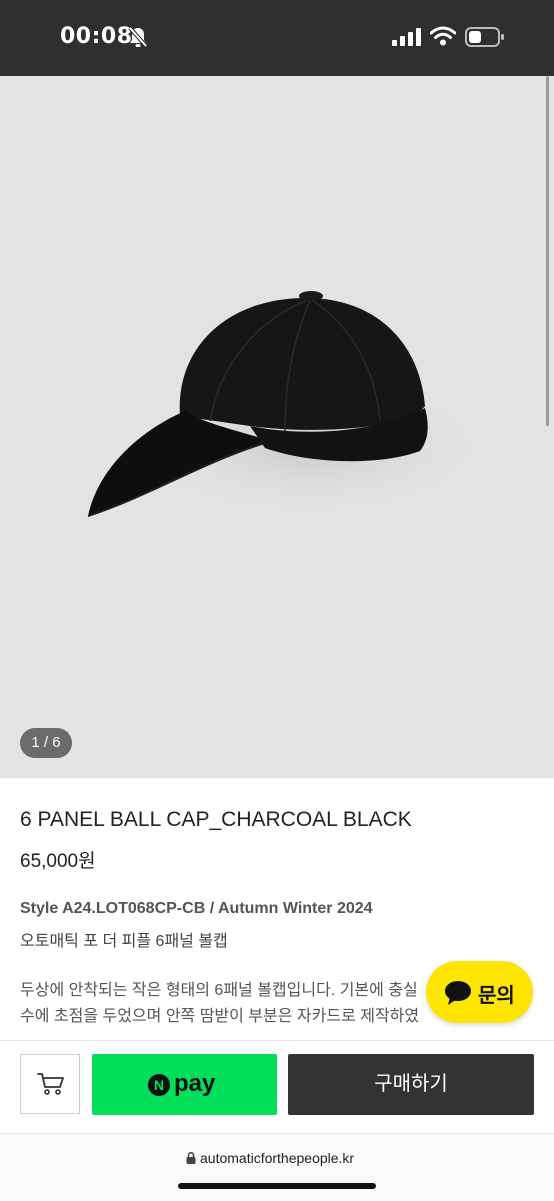 The image size is (554, 1201). I want to click on home-indicator, so click(277, 1186).